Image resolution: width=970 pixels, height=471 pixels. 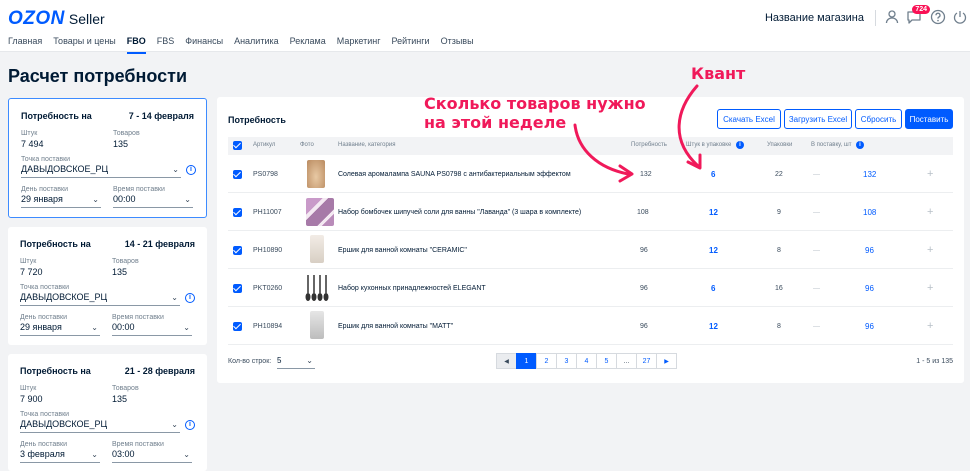 I want to click on page-button: 3, so click(x=566, y=361).